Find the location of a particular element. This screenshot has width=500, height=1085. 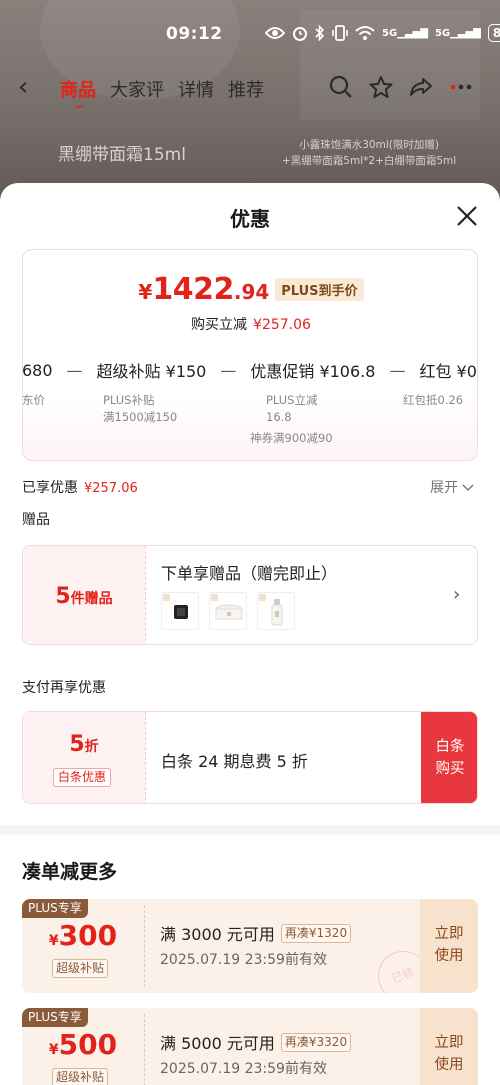

eye-icon is located at coordinates (275, 33).